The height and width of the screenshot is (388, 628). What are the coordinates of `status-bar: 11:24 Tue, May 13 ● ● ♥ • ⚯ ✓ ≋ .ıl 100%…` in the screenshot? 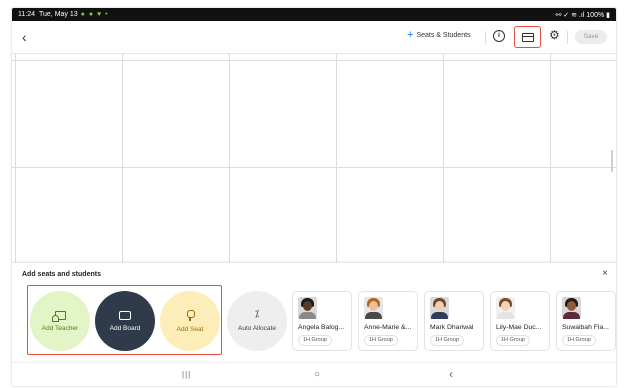 It's located at (314, 14).